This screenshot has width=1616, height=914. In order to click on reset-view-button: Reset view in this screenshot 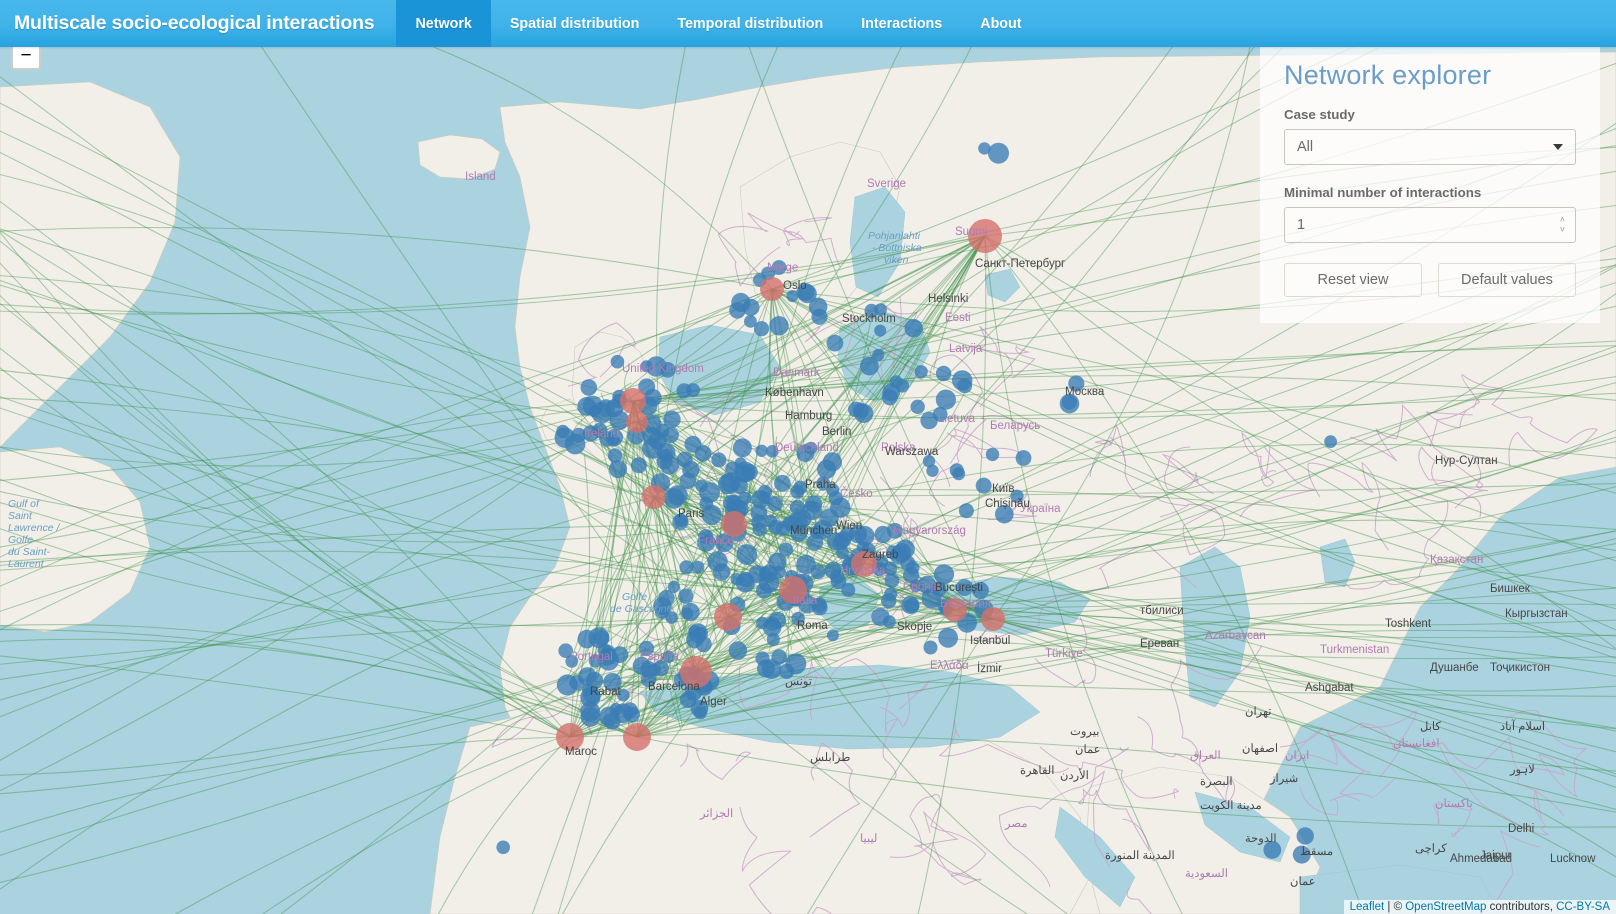, I will do `click(1353, 280)`.